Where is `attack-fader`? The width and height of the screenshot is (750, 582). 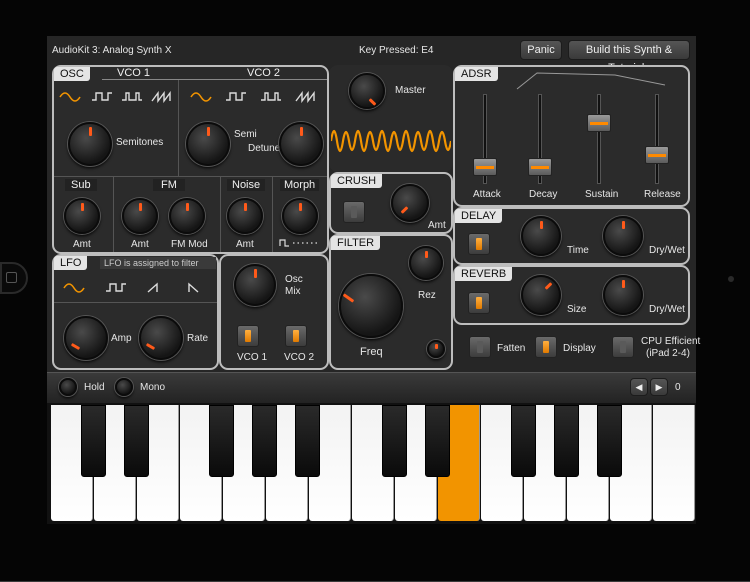
attack-fader is located at coordinates (485, 167).